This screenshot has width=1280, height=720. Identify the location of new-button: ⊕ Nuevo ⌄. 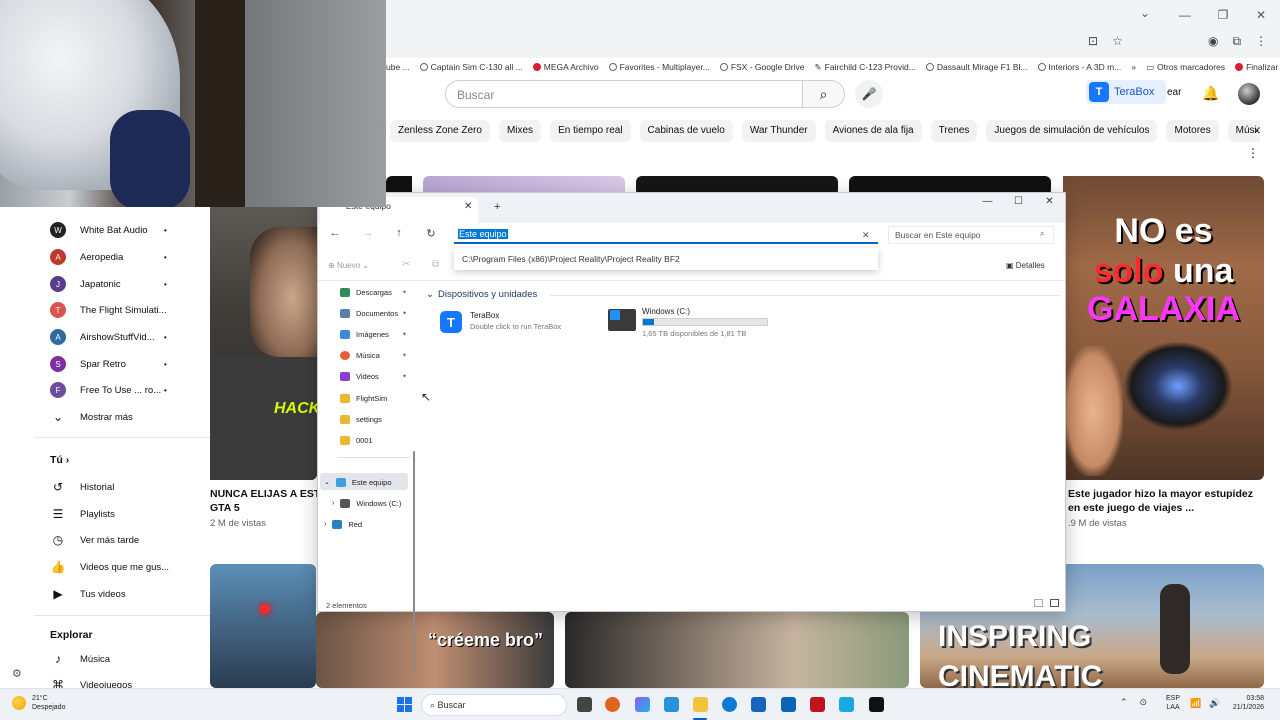
(348, 265).